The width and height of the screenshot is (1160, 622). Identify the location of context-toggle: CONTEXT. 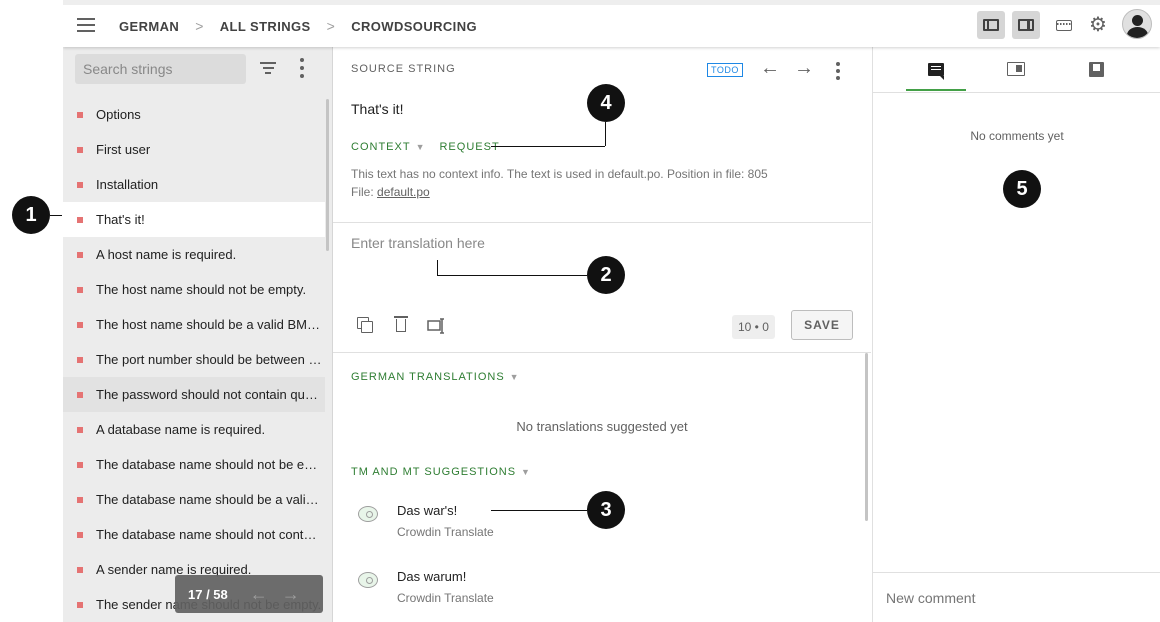
(381, 147).